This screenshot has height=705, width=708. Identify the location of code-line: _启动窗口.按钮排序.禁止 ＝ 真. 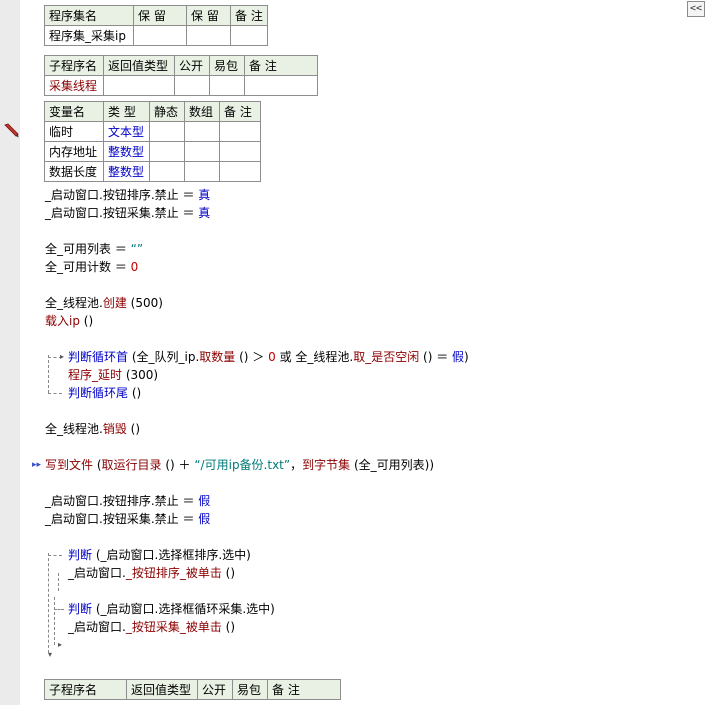
(127, 195).